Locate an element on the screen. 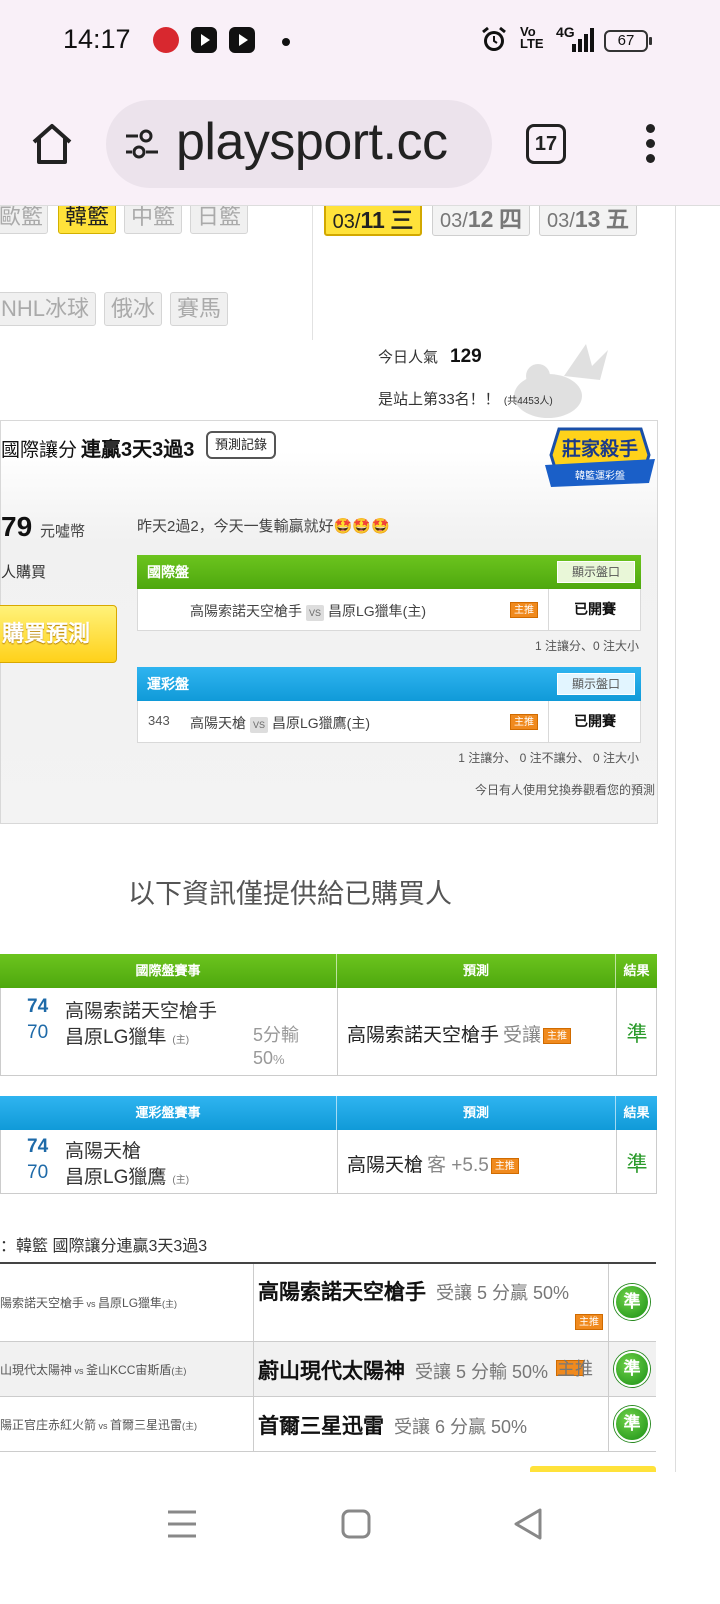 The image size is (720, 1604). home-nav-icon is located at coordinates (356, 1524).